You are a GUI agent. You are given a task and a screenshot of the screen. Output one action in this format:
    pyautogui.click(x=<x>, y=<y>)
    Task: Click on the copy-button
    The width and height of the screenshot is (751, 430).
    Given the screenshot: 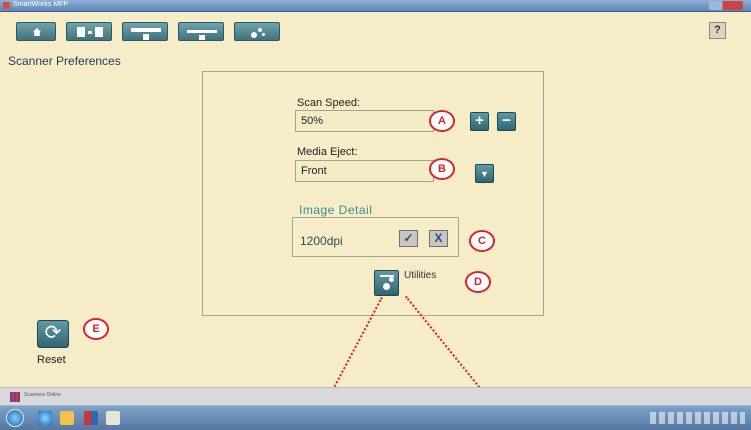 What is the action you would take?
    pyautogui.click(x=89, y=31)
    